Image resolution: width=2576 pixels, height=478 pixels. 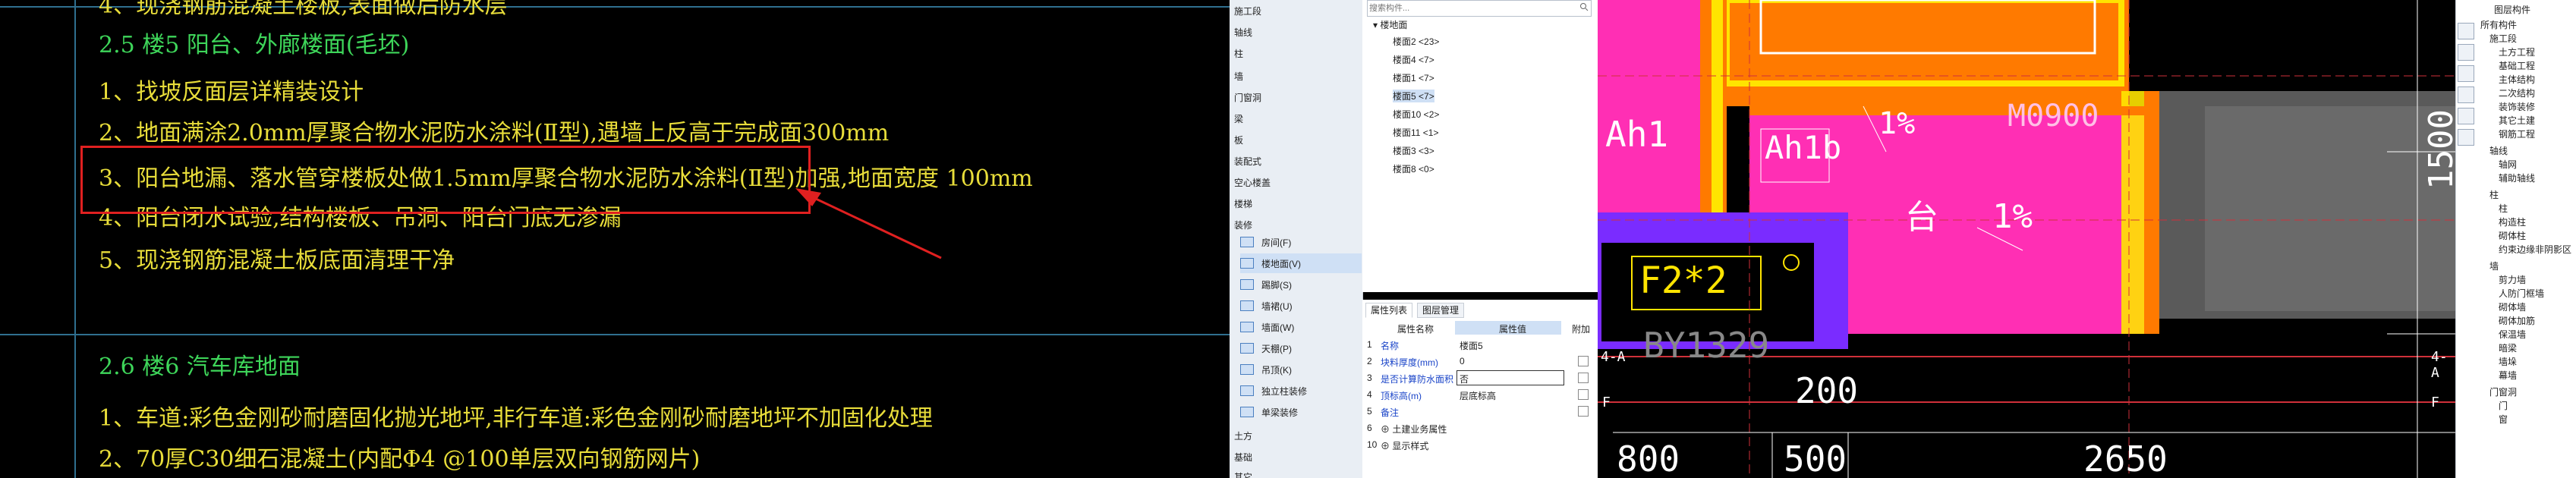 I want to click on nav-category: 墙, so click(x=1238, y=76).